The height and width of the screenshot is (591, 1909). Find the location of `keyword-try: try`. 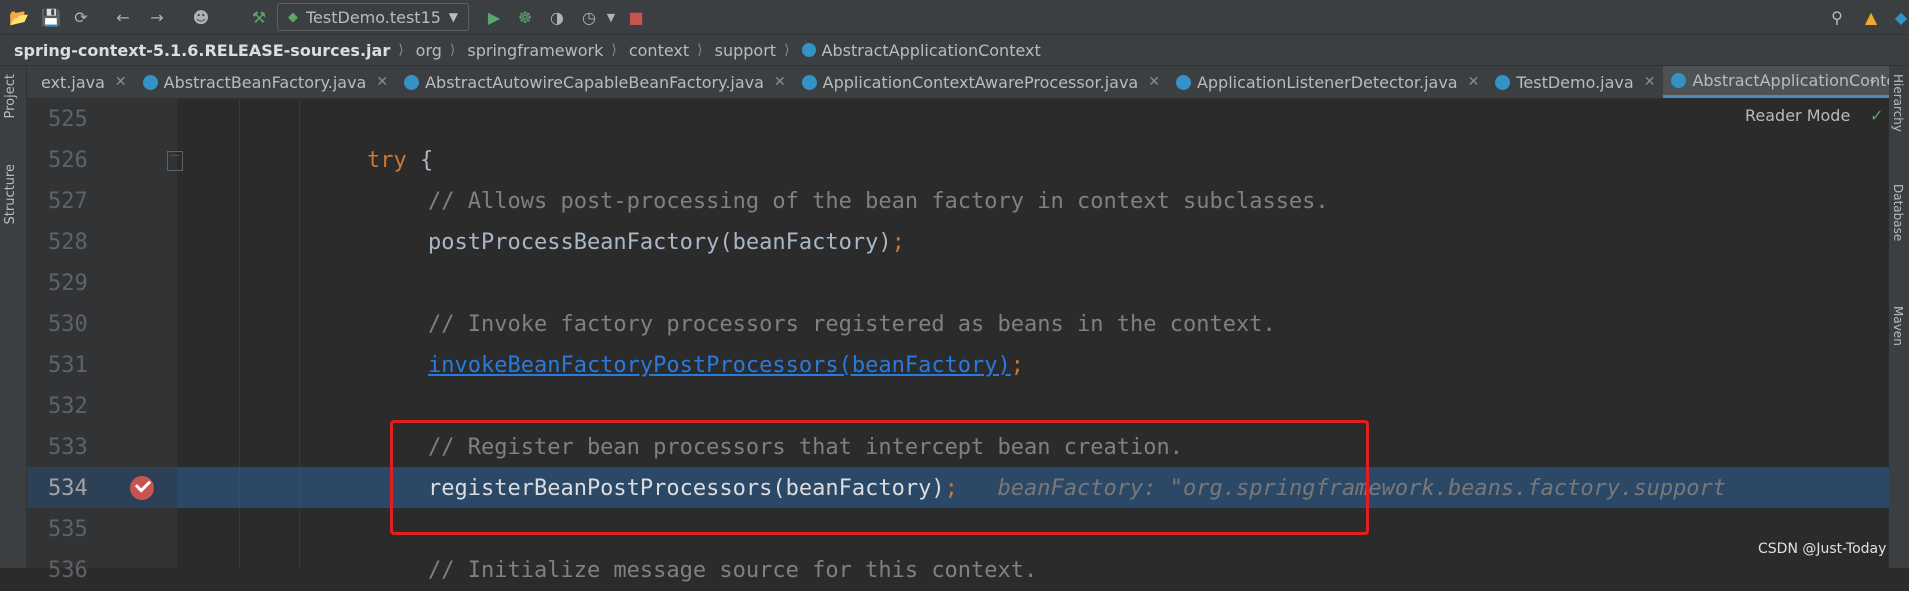

keyword-try: try is located at coordinates (387, 160).